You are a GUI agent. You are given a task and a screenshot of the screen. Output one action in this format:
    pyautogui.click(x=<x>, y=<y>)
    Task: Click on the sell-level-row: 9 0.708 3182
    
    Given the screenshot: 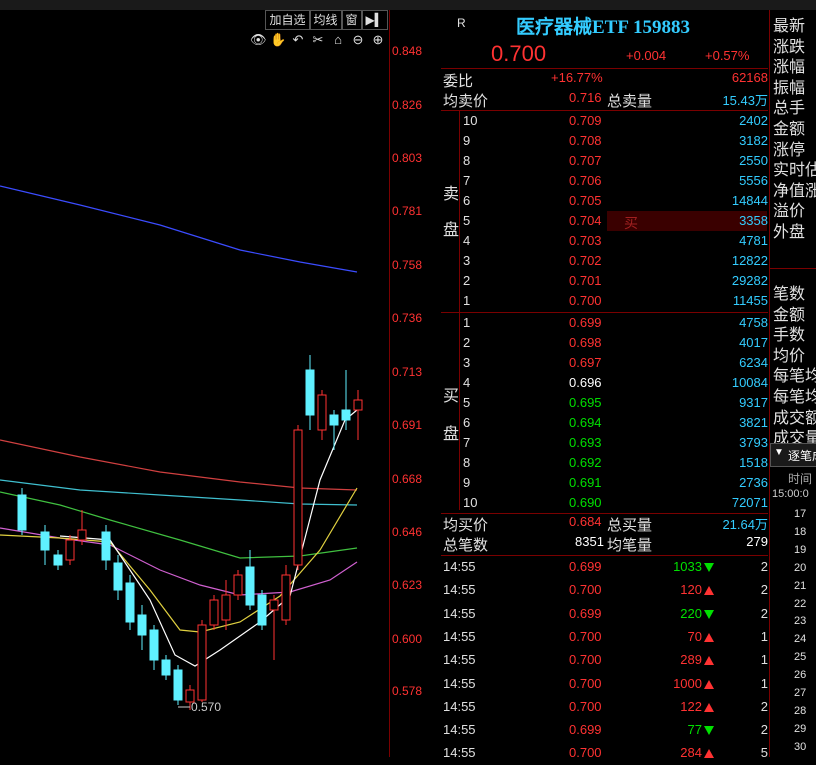 What is the action you would take?
    pyautogui.click(x=604, y=143)
    